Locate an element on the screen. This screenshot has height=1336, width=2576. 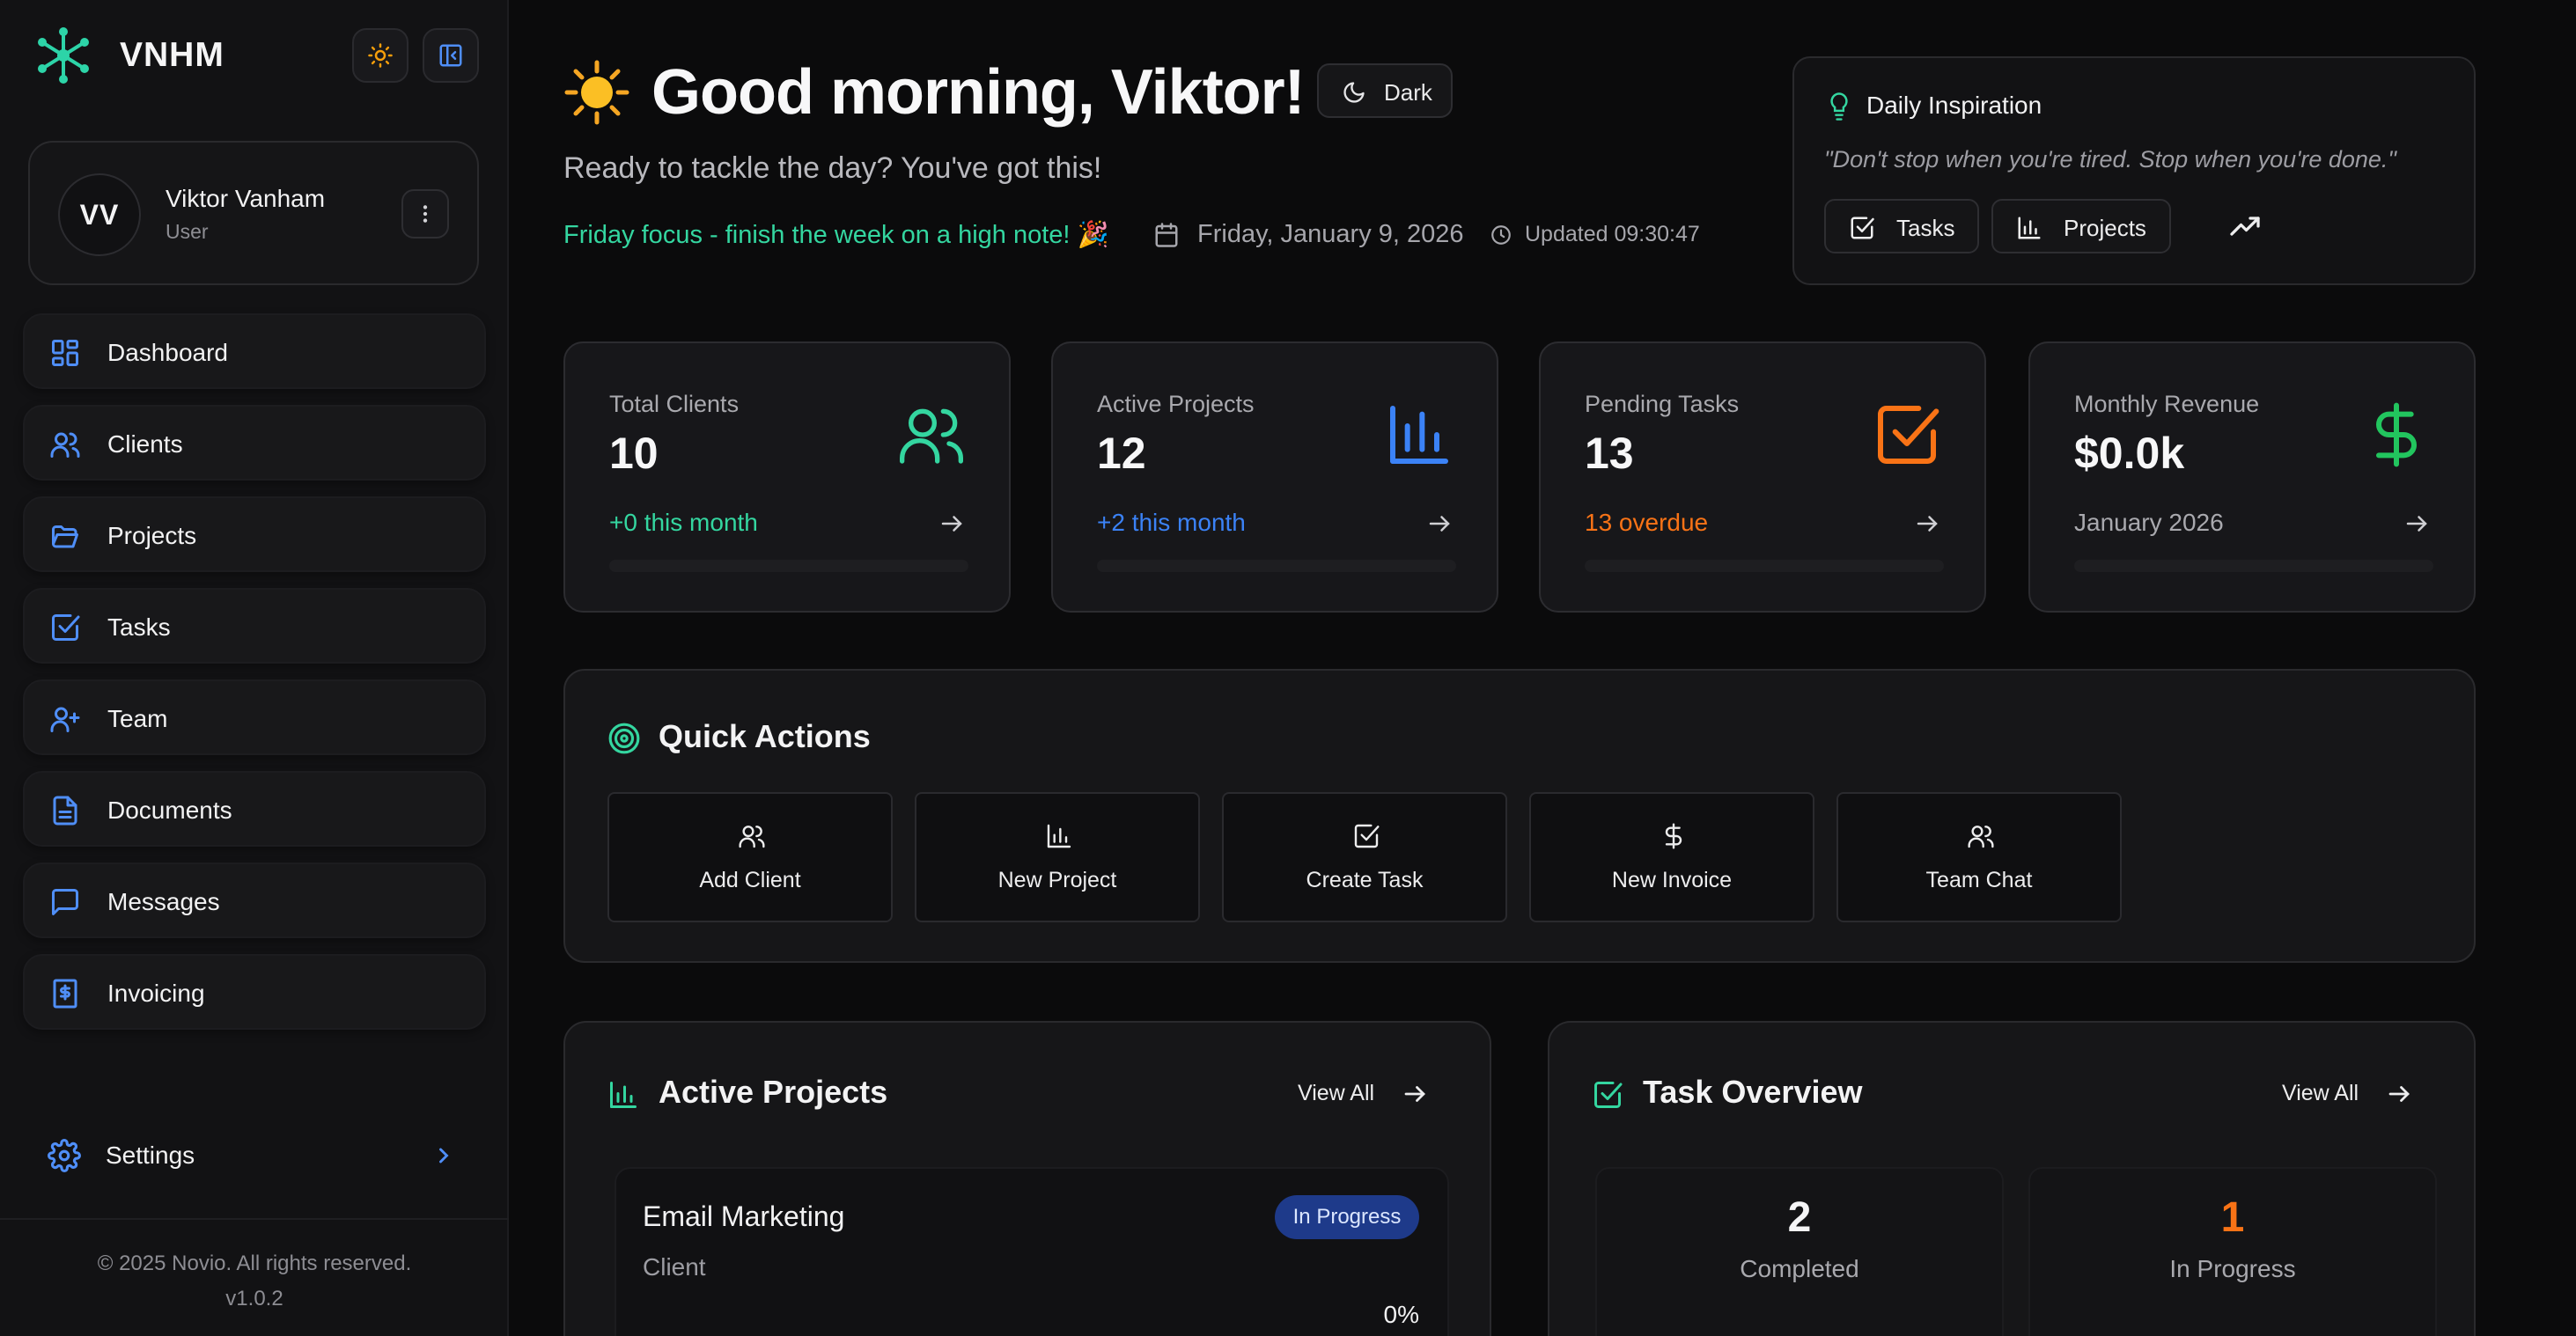
theme-toggle-button is located at coordinates (380, 56).